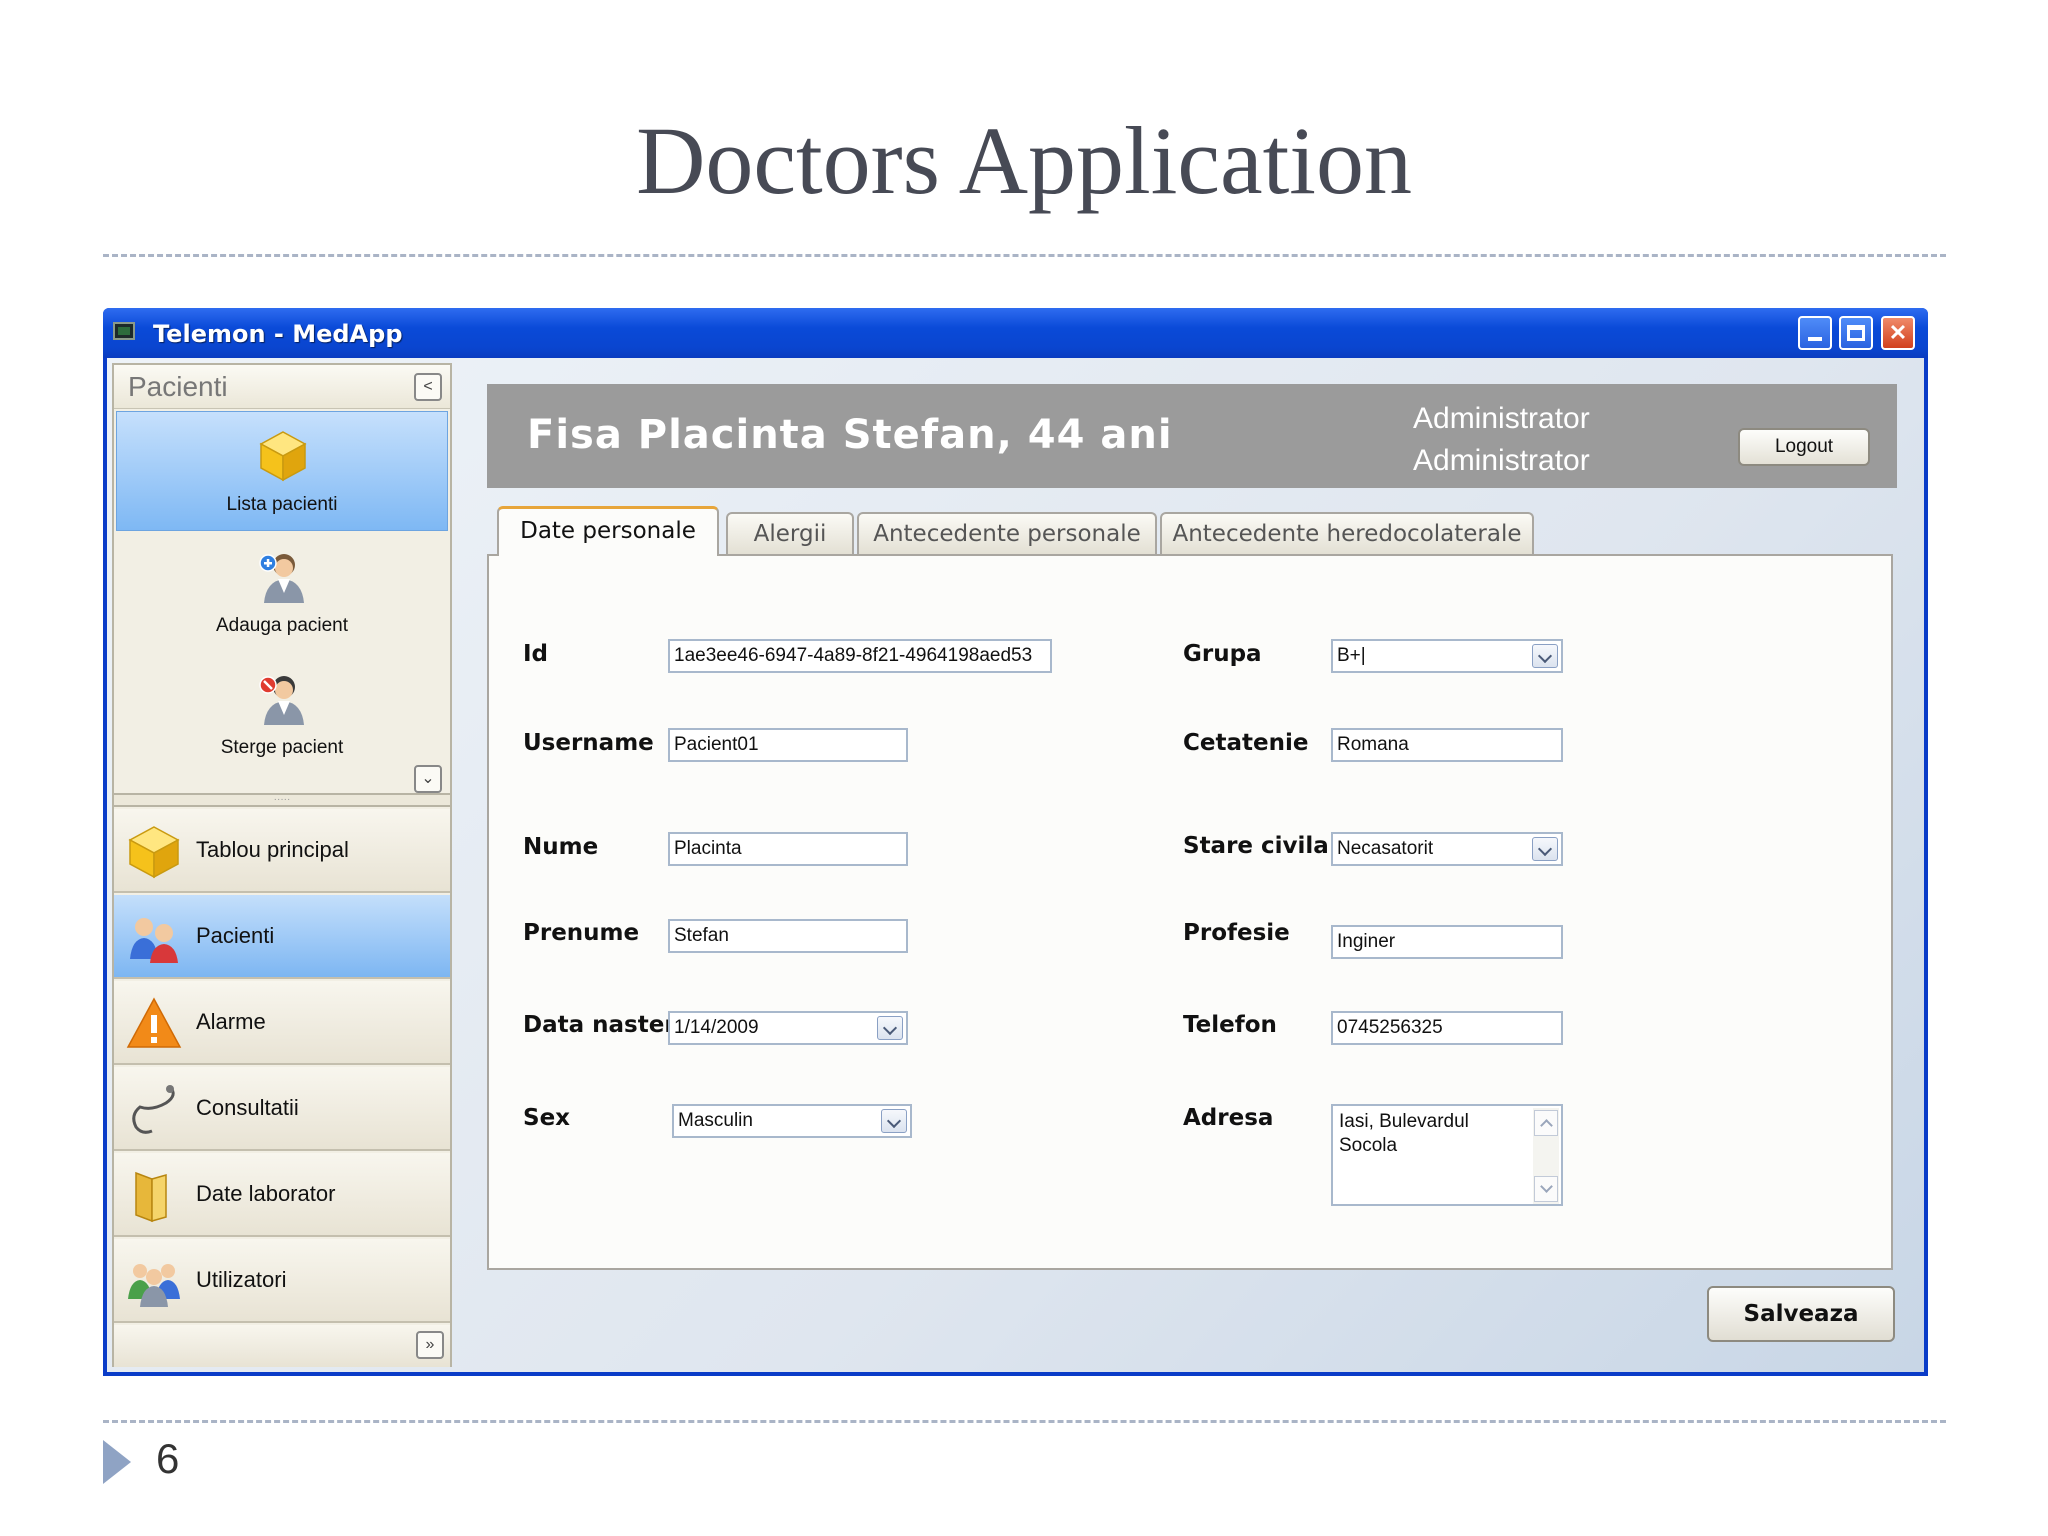 This screenshot has height=1536, width=2048. Describe the element at coordinates (1447, 1155) in the screenshot. I see `adresa-textarea: Iasi, Bulevardul Socola` at that location.